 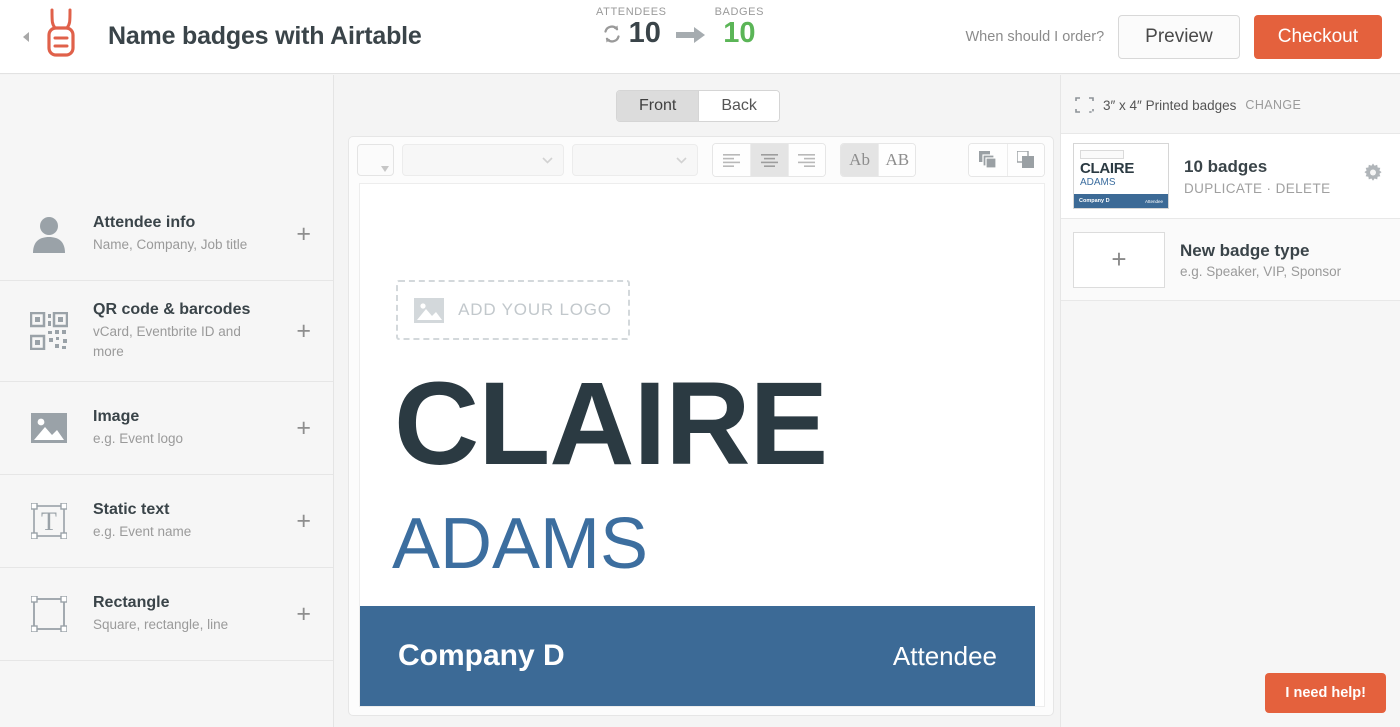 What do you see at coordinates (1303, 188) in the screenshot?
I see `delete-badge-link: DELETE` at bounding box center [1303, 188].